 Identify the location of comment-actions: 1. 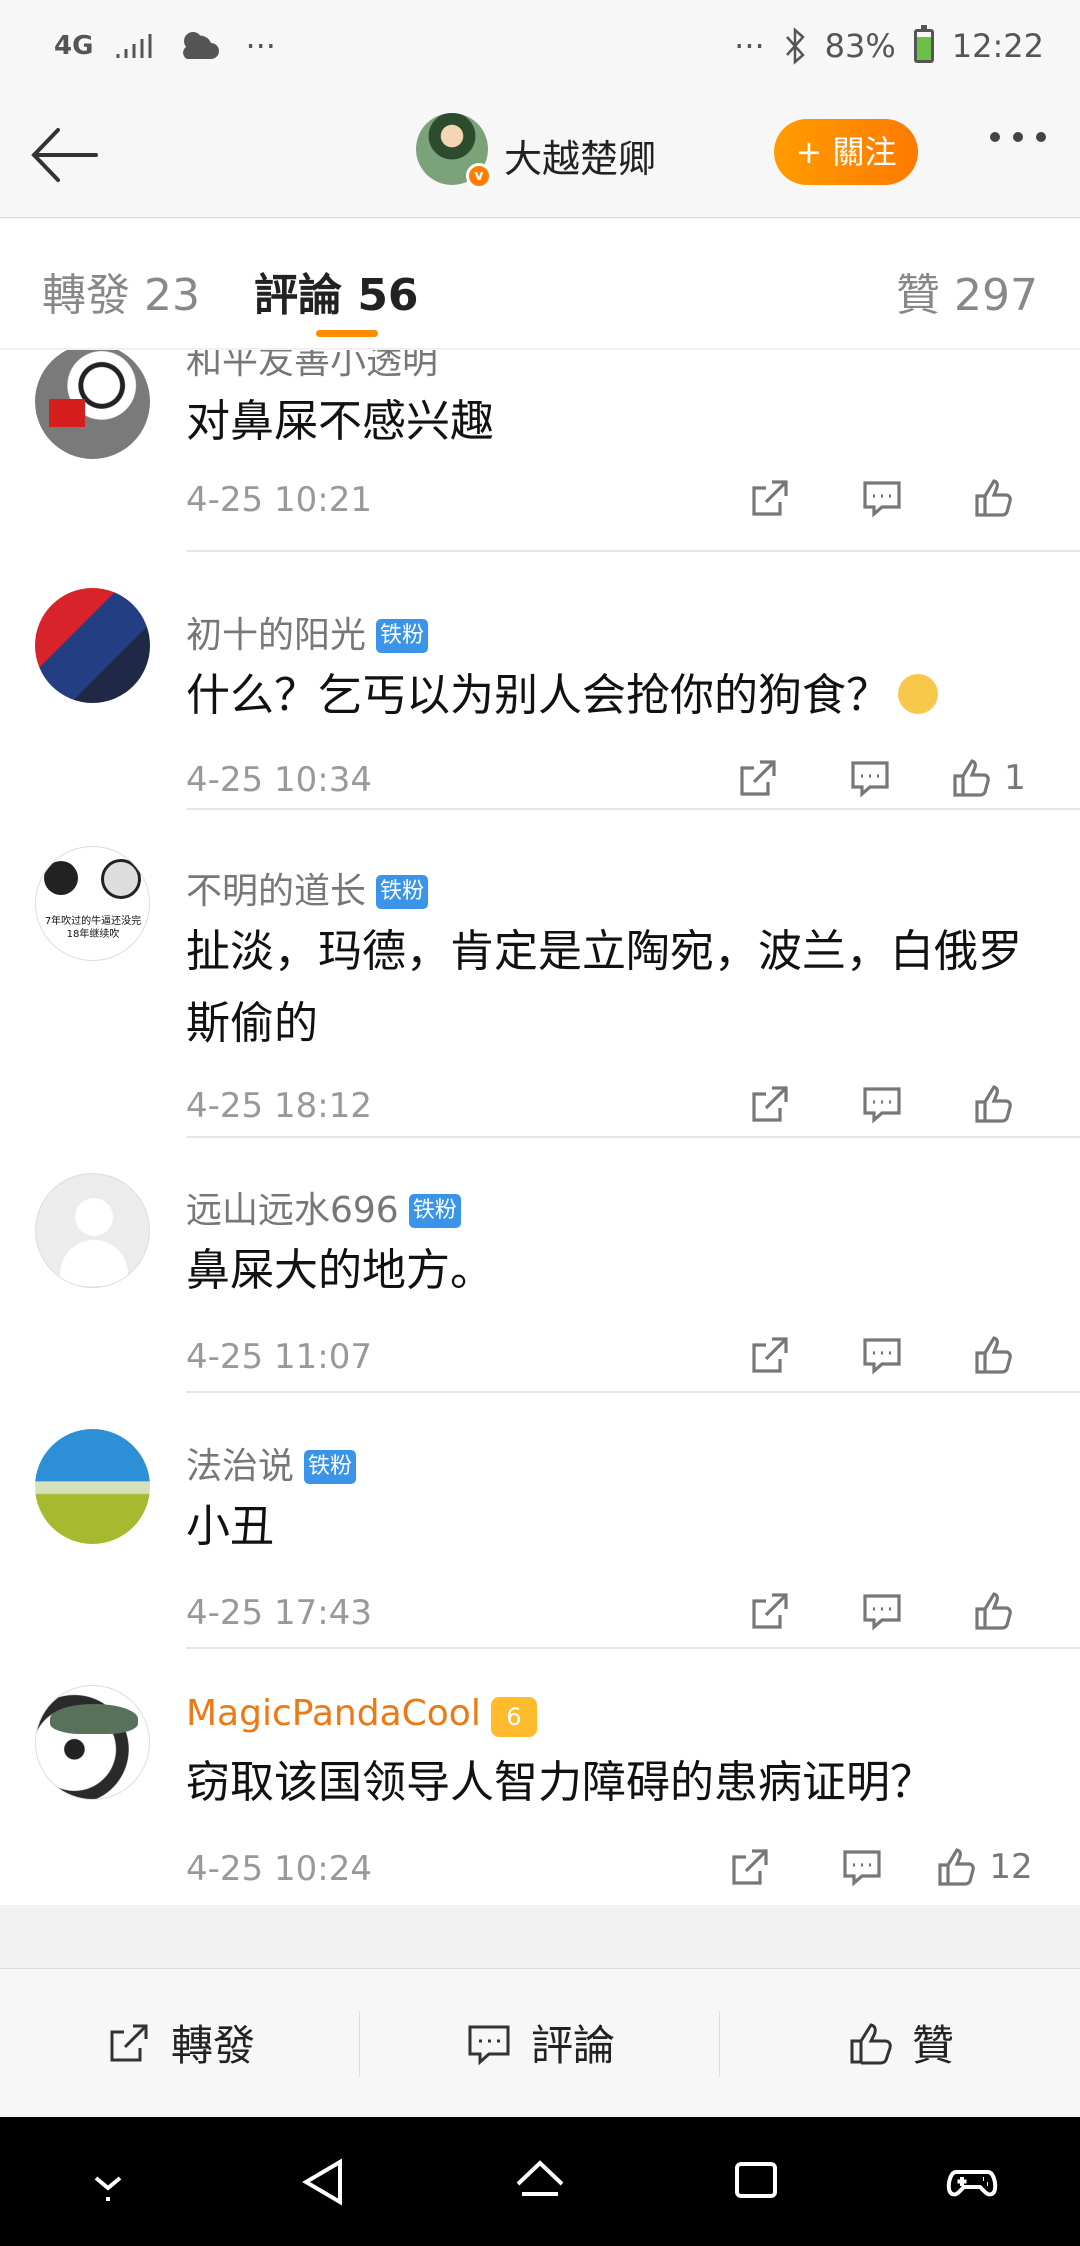
(876, 778).